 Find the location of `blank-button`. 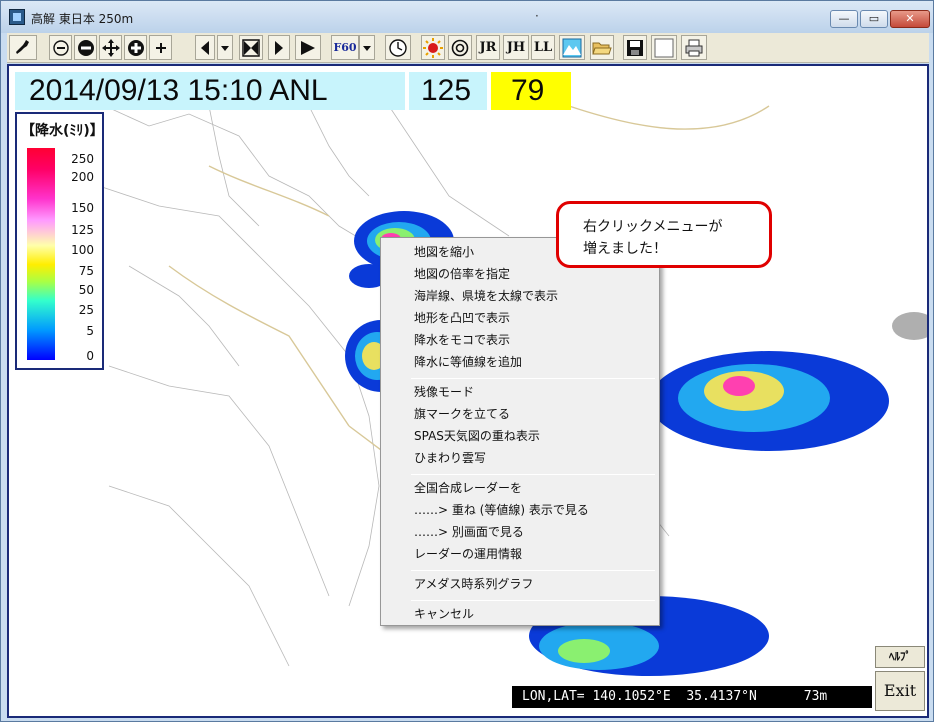

blank-button is located at coordinates (664, 47).